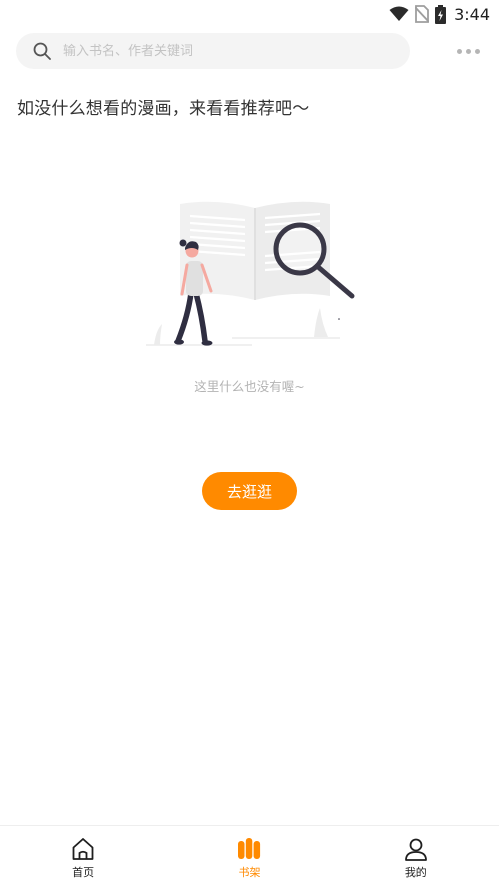  What do you see at coordinates (163, 109) in the screenshot?
I see `recommend-headline: 如没什么想看的漫画，来看看推荐吧～` at bounding box center [163, 109].